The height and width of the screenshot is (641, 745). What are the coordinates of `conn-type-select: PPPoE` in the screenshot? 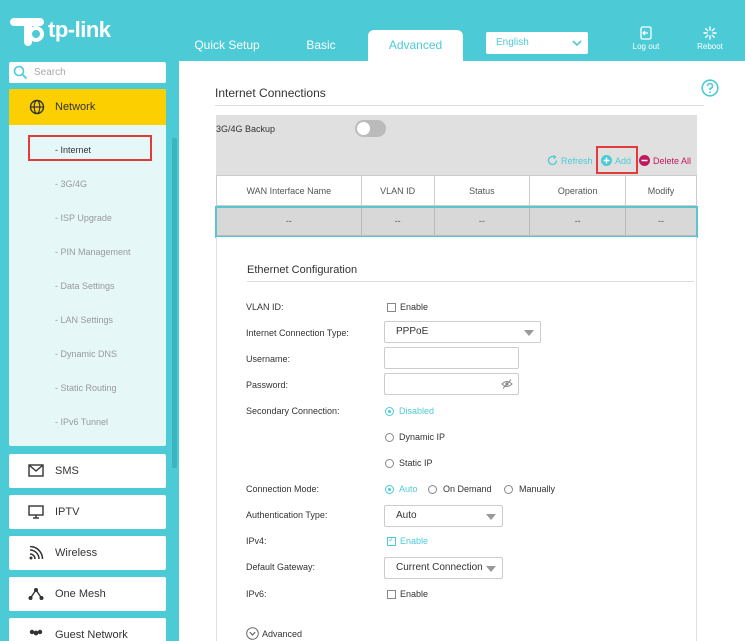 It's located at (462, 332).